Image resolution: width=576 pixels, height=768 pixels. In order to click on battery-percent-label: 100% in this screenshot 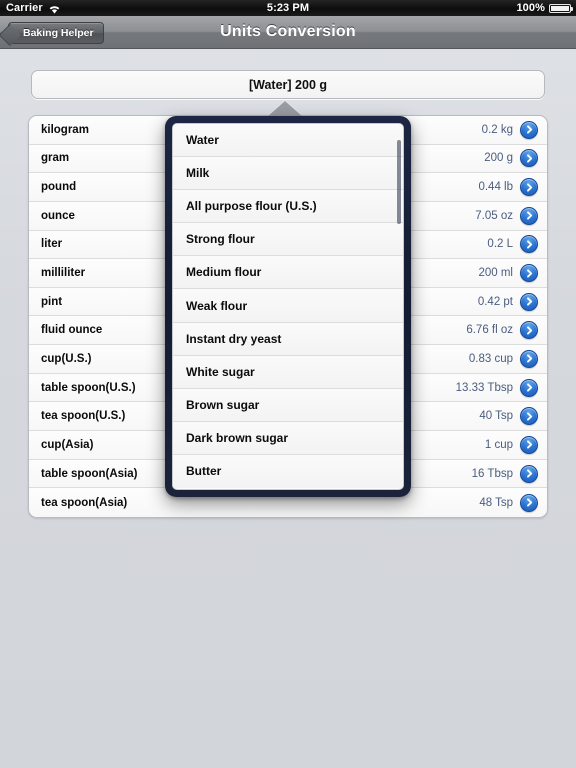, I will do `click(530, 8)`.